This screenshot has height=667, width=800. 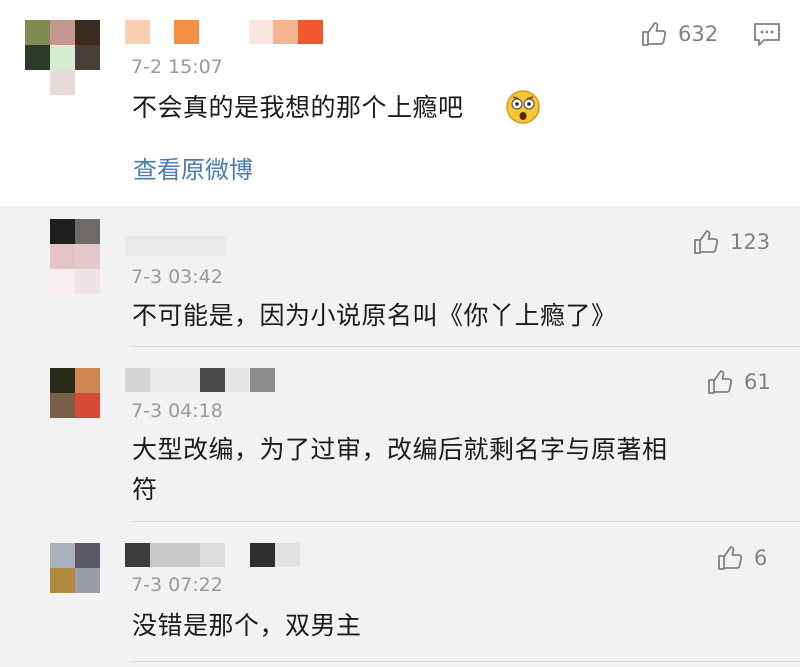 What do you see at coordinates (298, 107) in the screenshot?
I see `comment-text: 不会真的是我想的那个上瘾吧` at bounding box center [298, 107].